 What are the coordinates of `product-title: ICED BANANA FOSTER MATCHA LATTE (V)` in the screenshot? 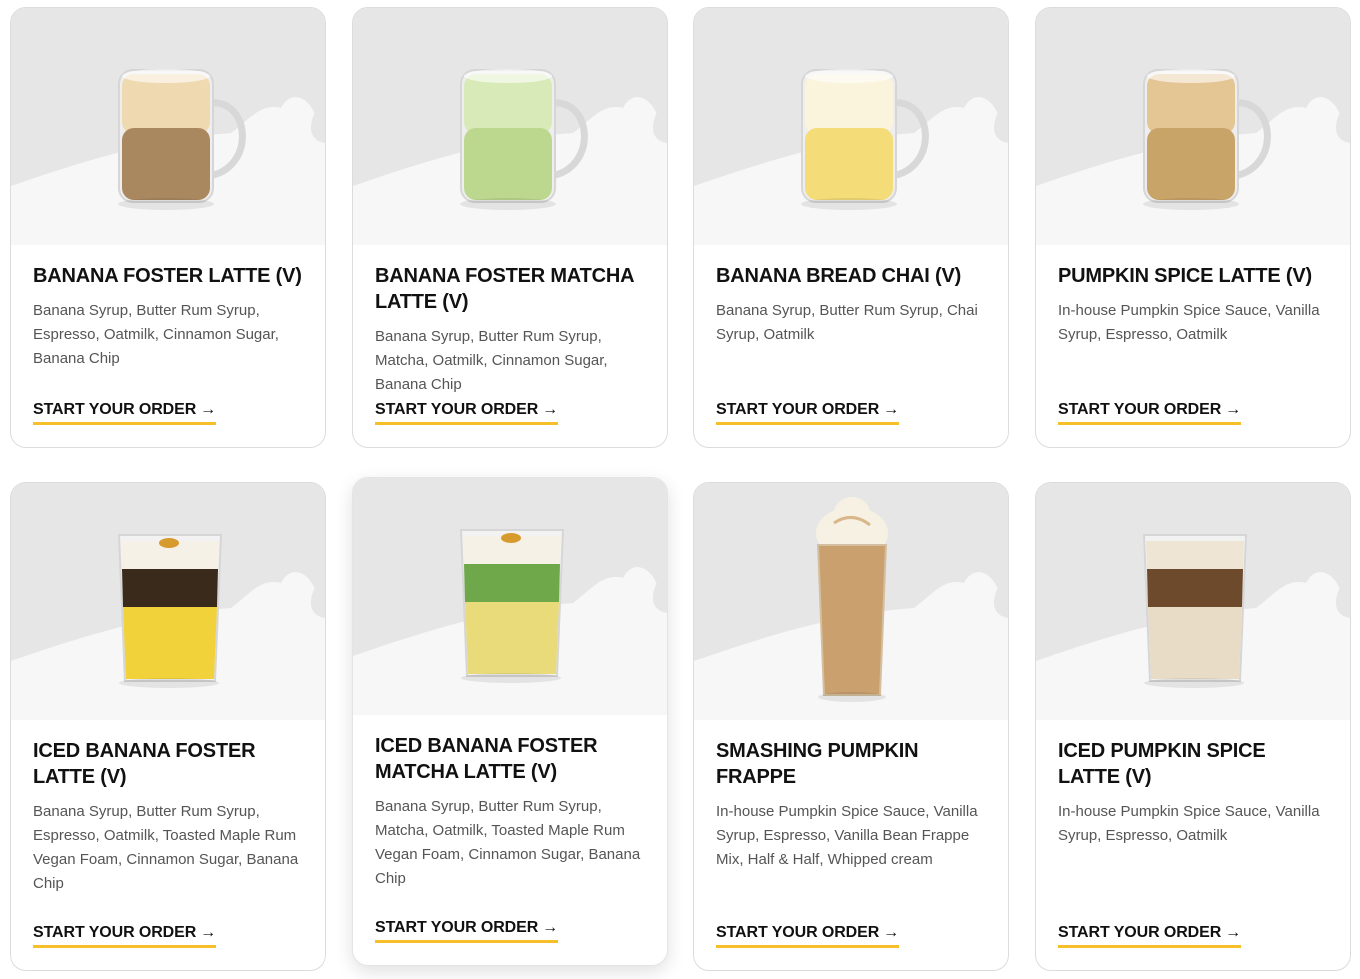 It's located at (486, 759).